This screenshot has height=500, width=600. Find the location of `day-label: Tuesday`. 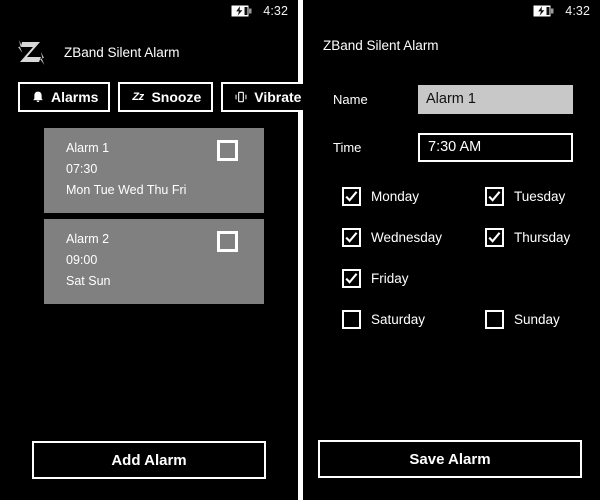

day-label: Tuesday is located at coordinates (540, 196).